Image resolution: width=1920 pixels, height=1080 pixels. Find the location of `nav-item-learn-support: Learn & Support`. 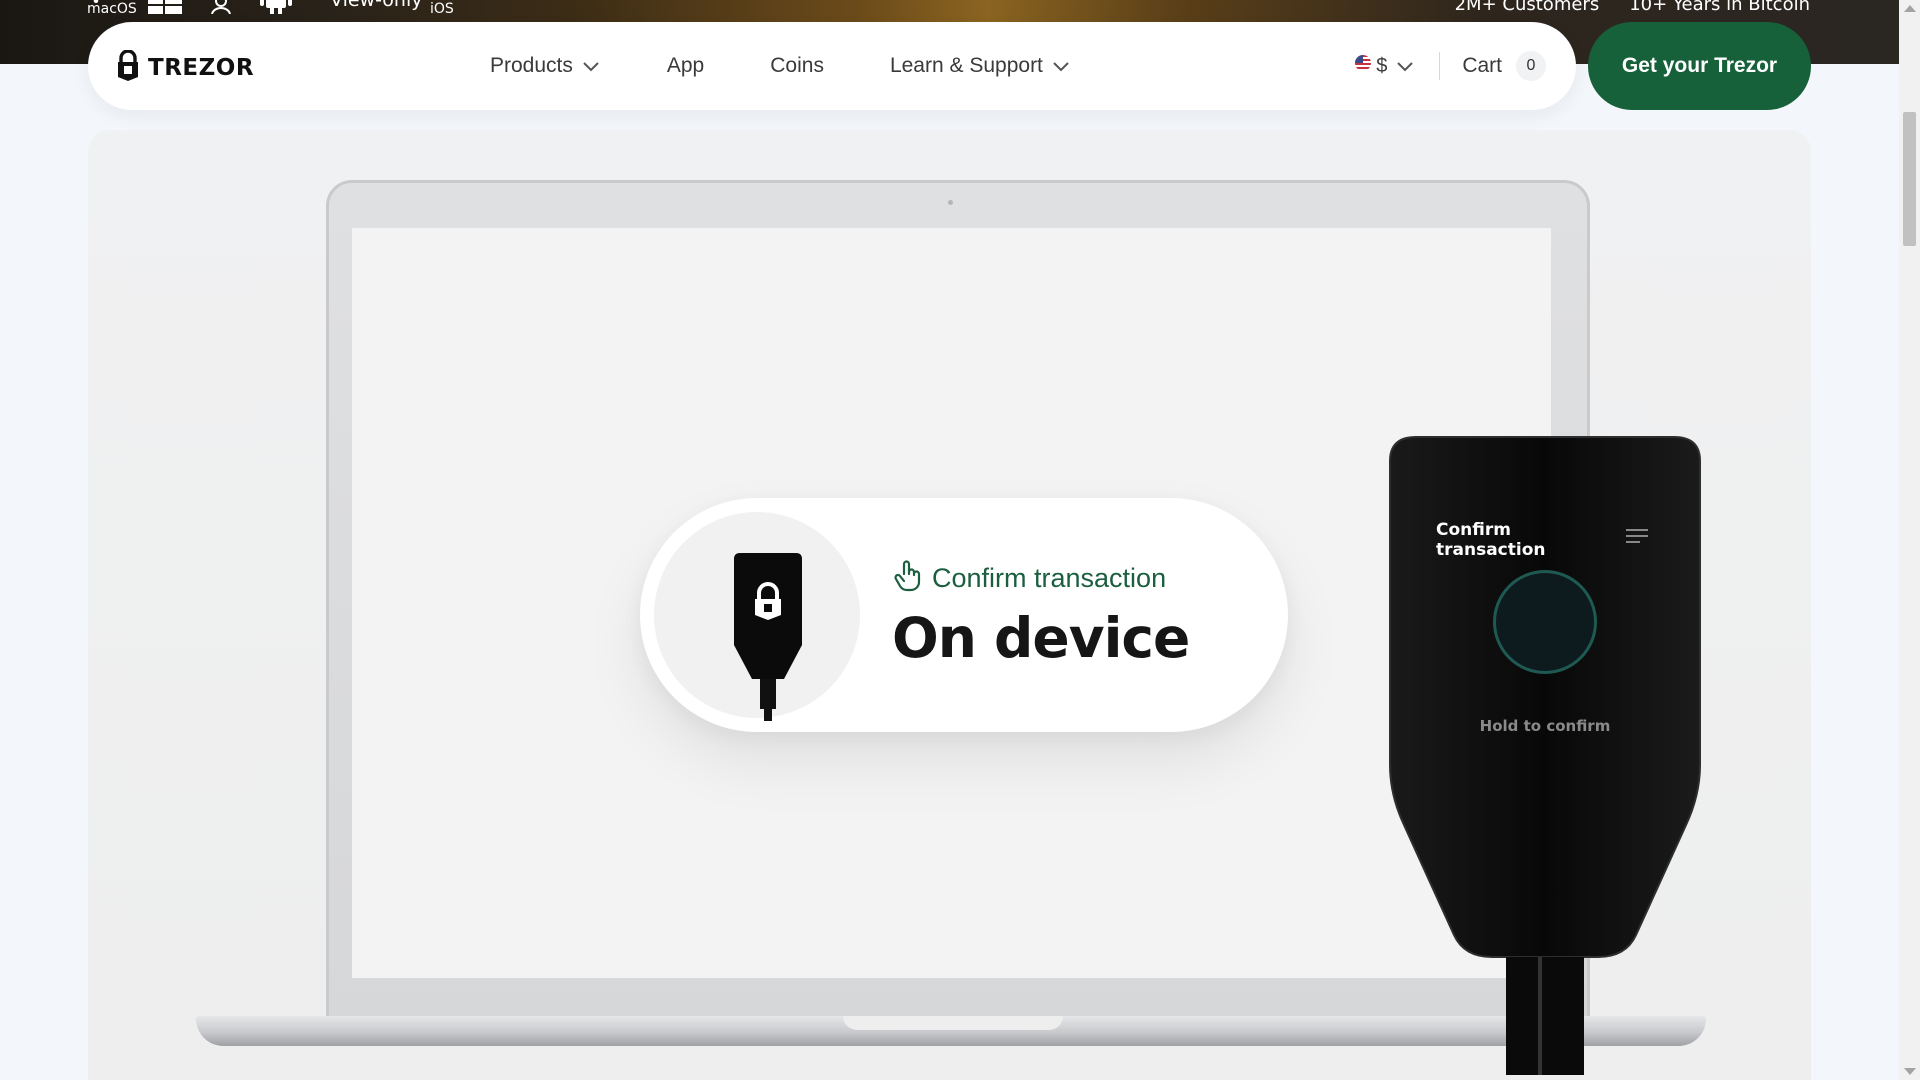

nav-item-learn-support: Learn & Support is located at coordinates (979, 66).